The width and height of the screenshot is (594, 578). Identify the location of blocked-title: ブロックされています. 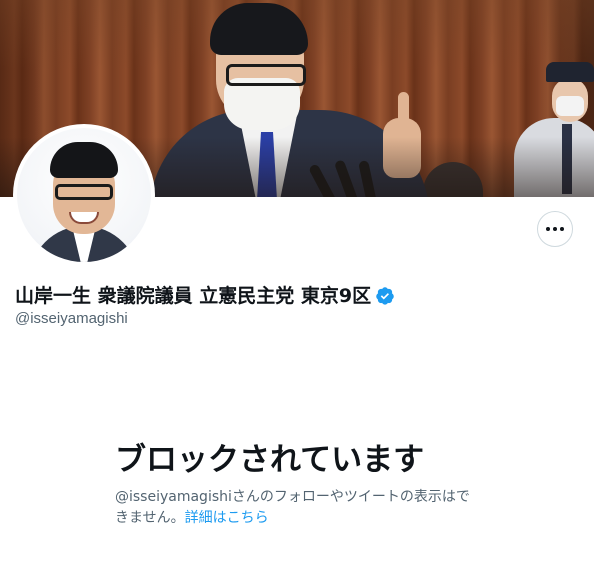
(270, 460).